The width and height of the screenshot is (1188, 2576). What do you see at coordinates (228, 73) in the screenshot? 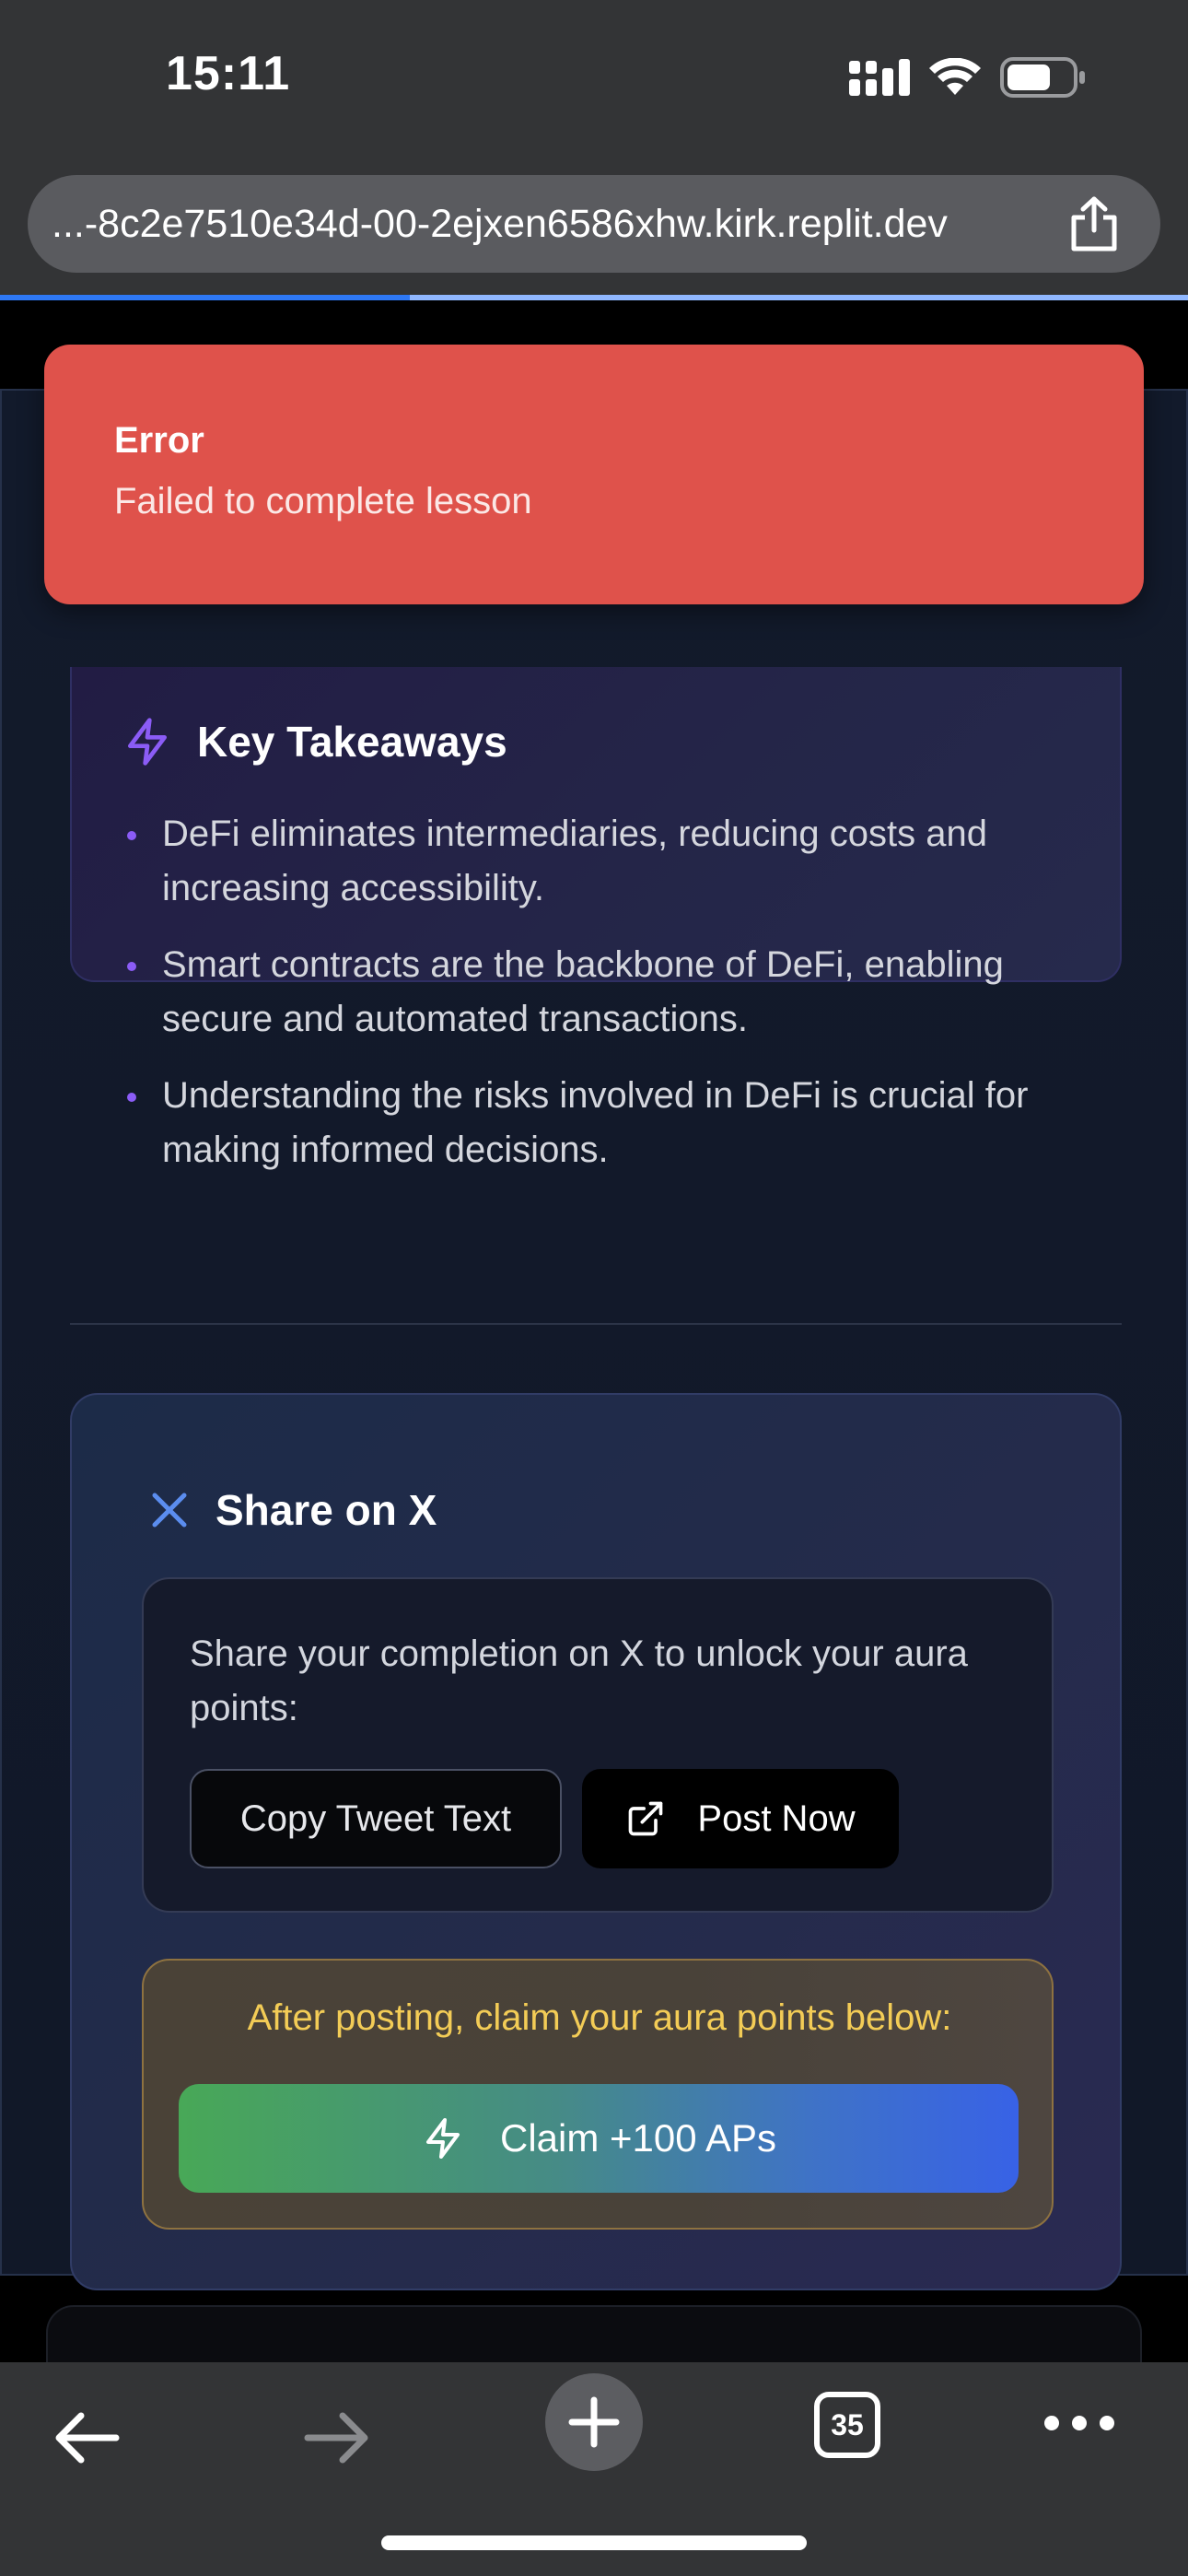
I see `status-time: 15:11` at bounding box center [228, 73].